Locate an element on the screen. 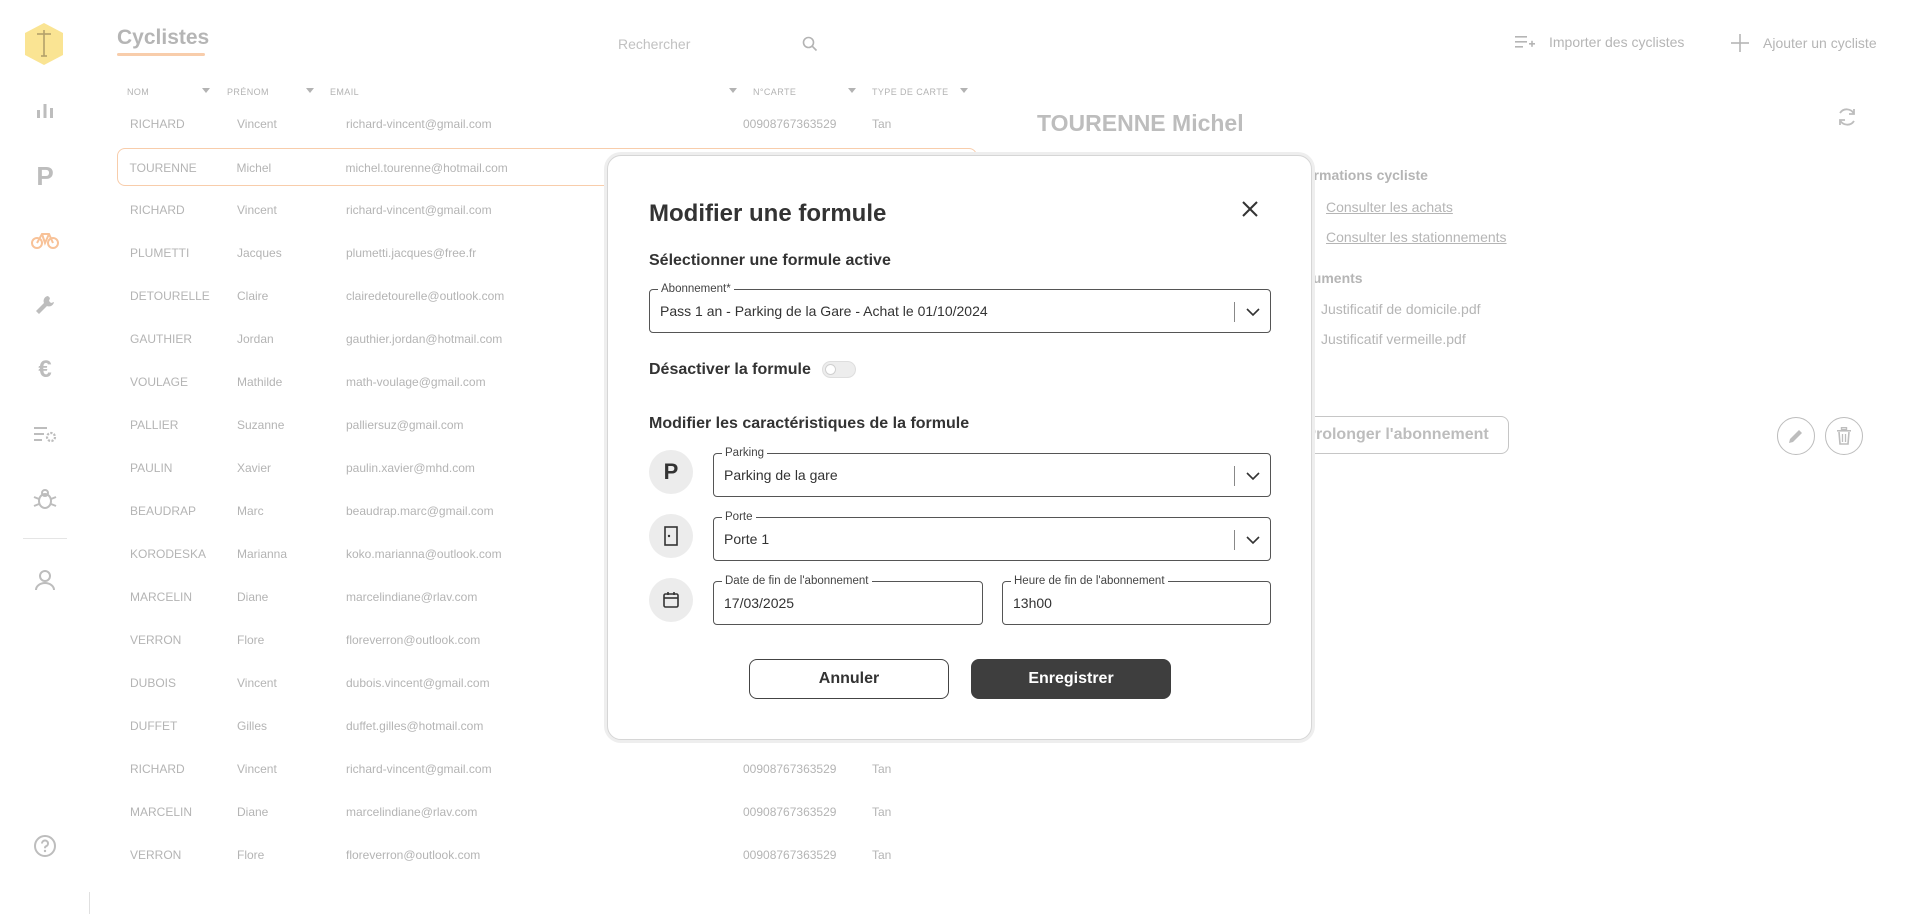 The image size is (1920, 914). deactivate-formula-toggle is located at coordinates (839, 369).